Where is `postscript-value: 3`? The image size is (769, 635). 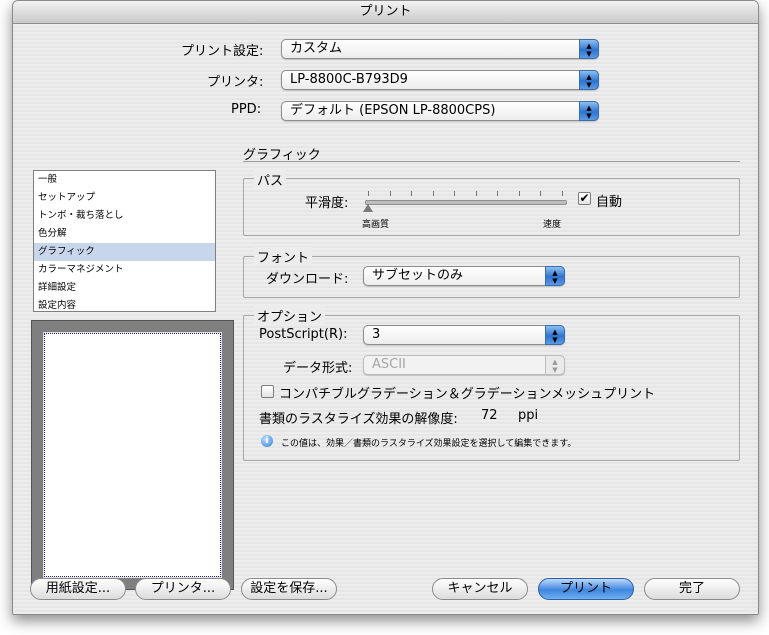 postscript-value: 3 is located at coordinates (376, 334).